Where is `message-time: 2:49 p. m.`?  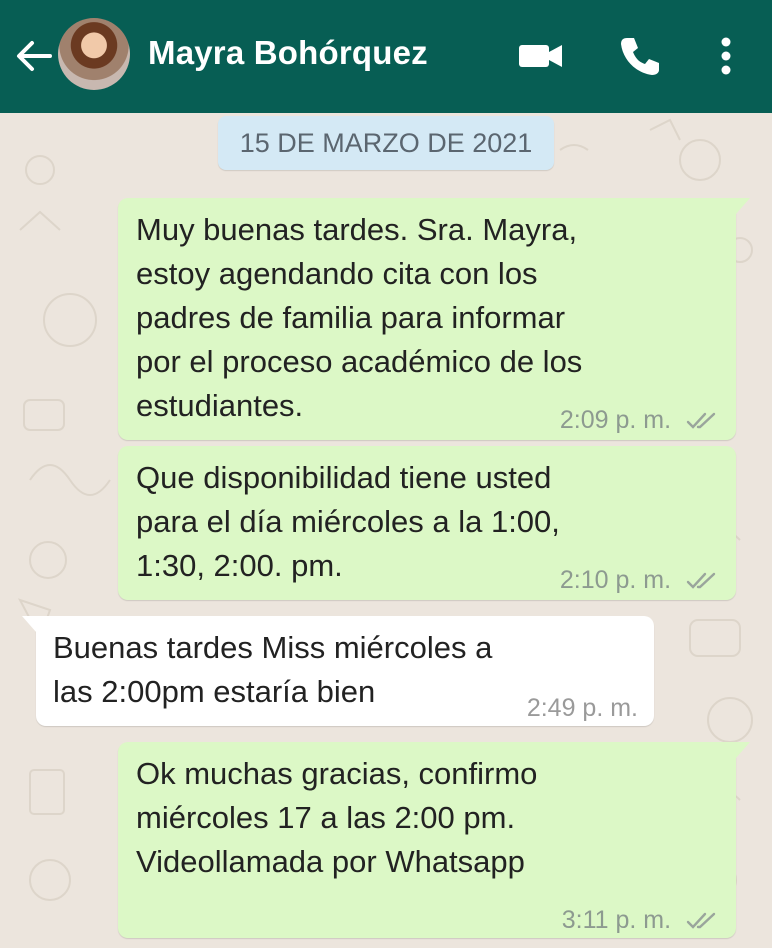
message-time: 2:49 p. m. is located at coordinates (582, 708).